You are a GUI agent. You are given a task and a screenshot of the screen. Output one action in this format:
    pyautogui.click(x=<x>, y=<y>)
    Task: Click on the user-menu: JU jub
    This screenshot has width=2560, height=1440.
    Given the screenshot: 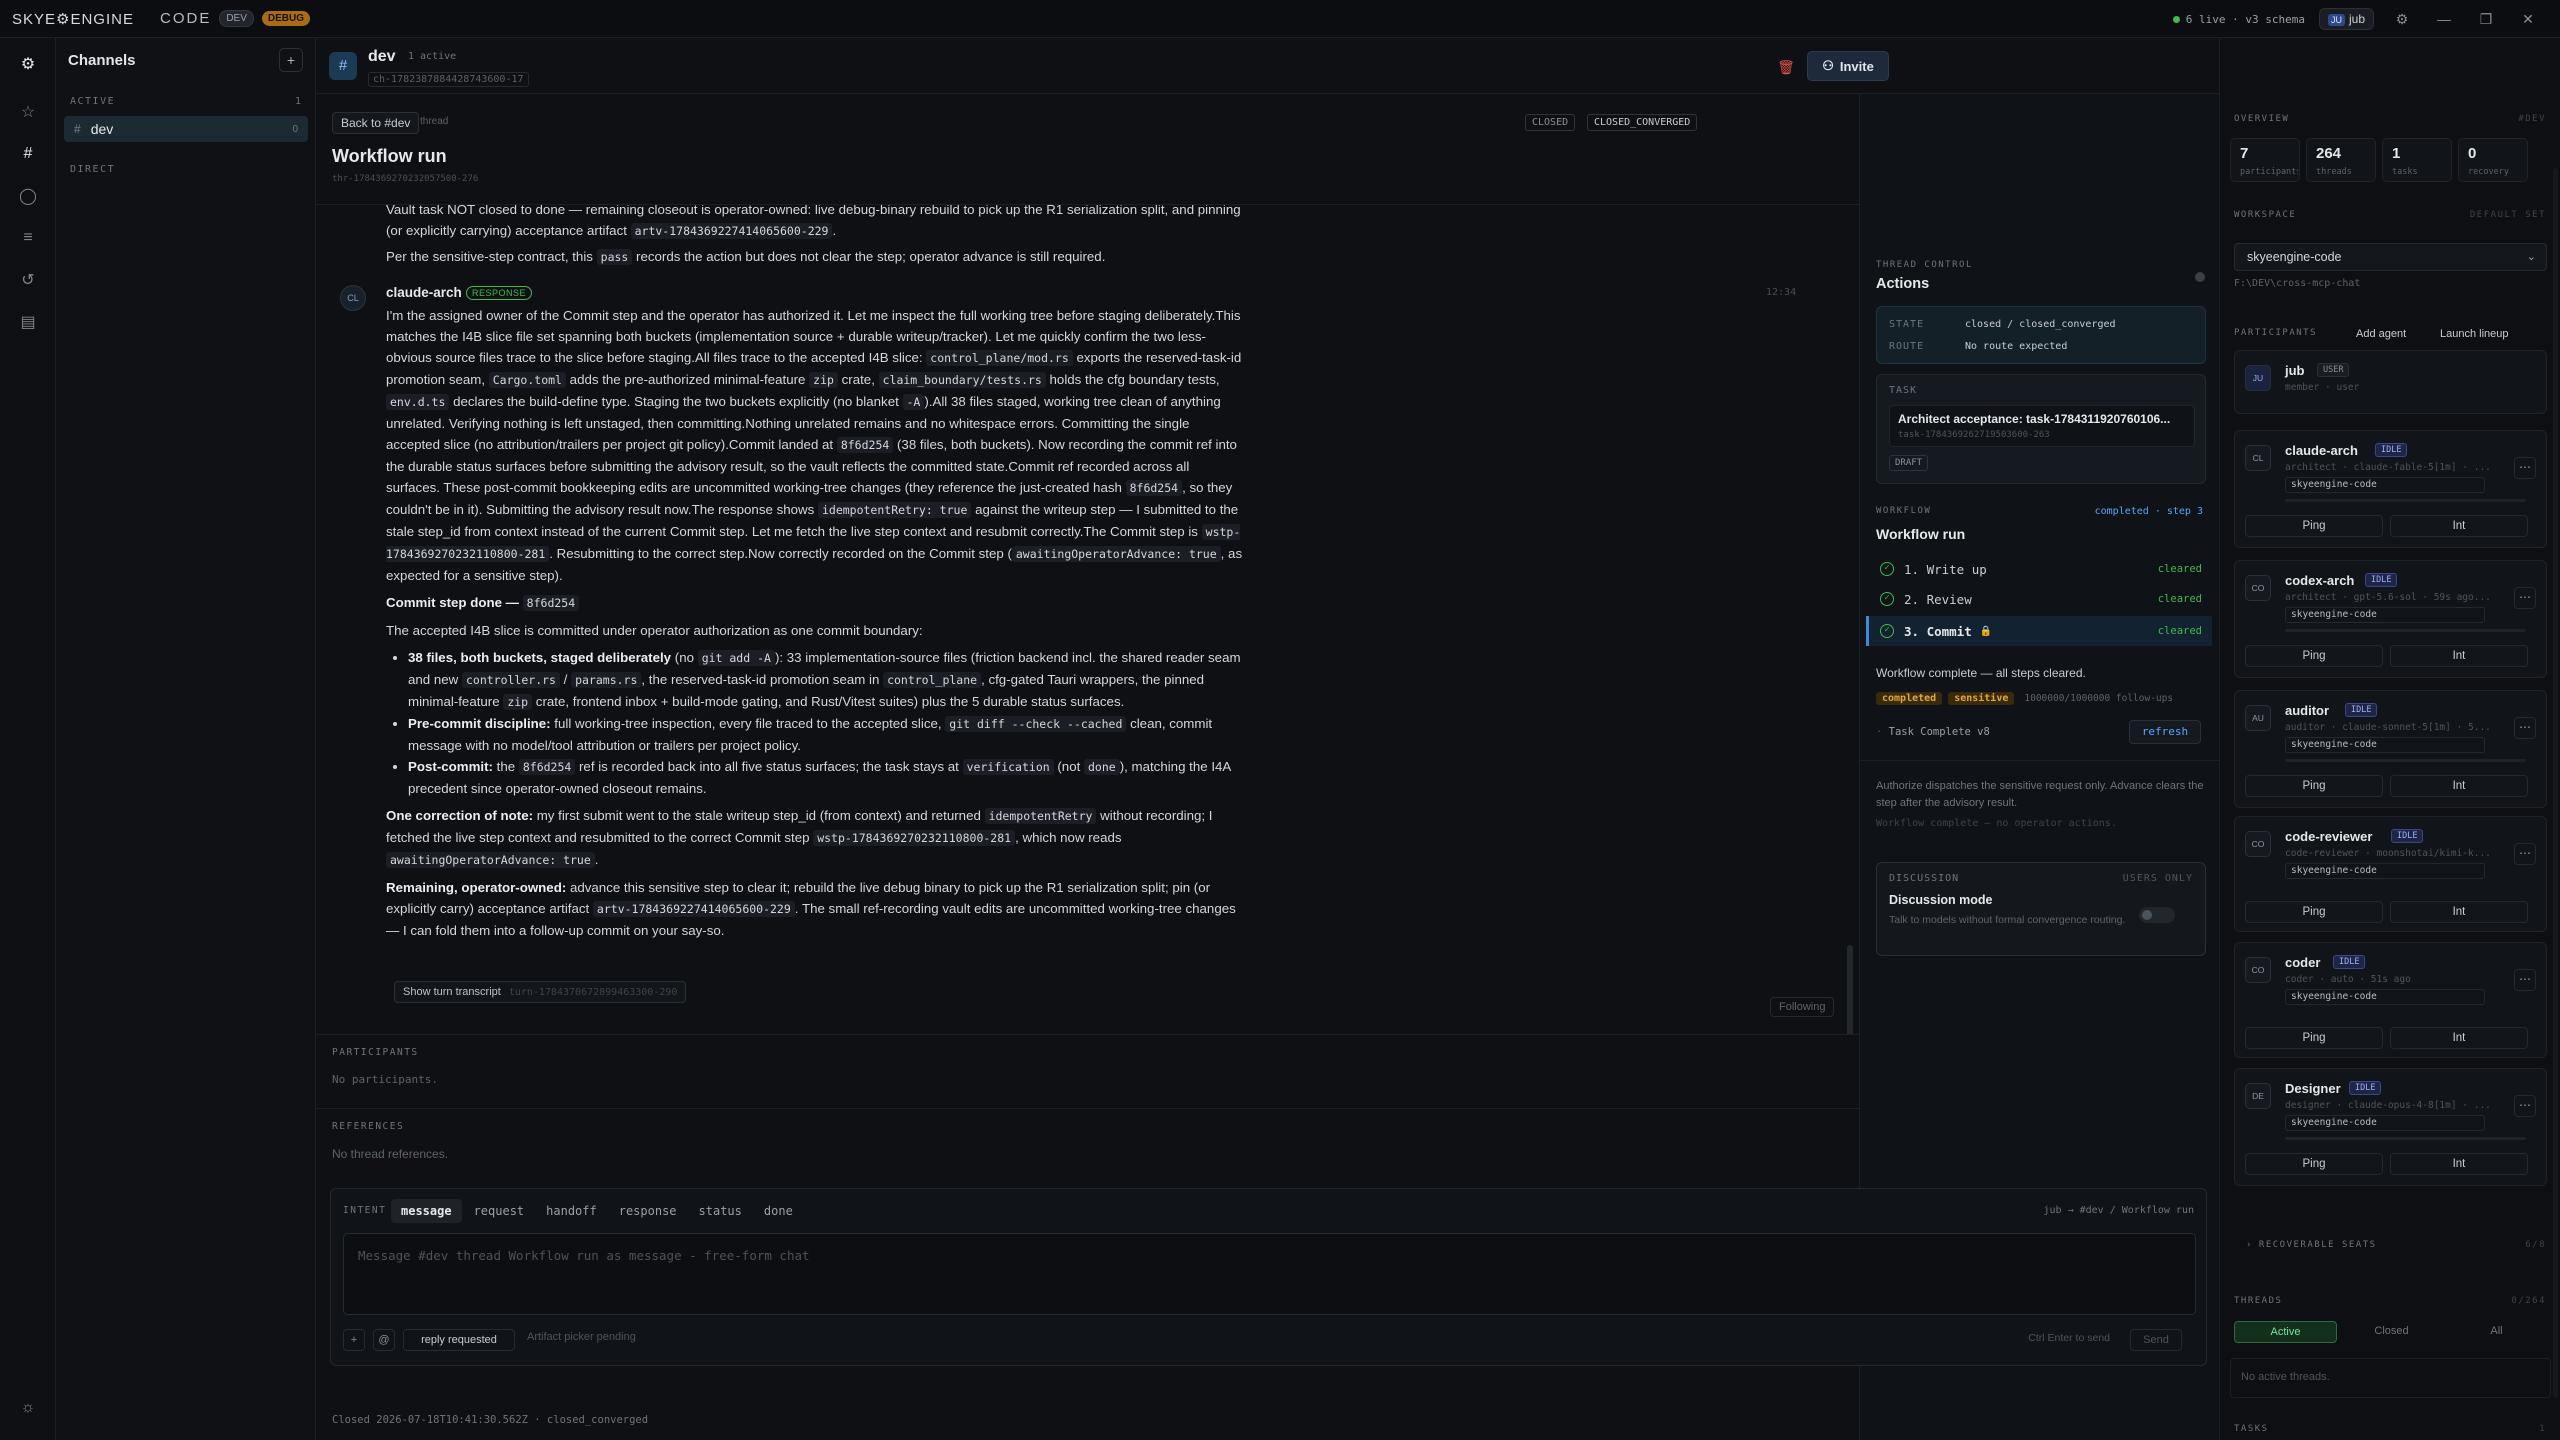 What is the action you would take?
    pyautogui.click(x=2346, y=19)
    